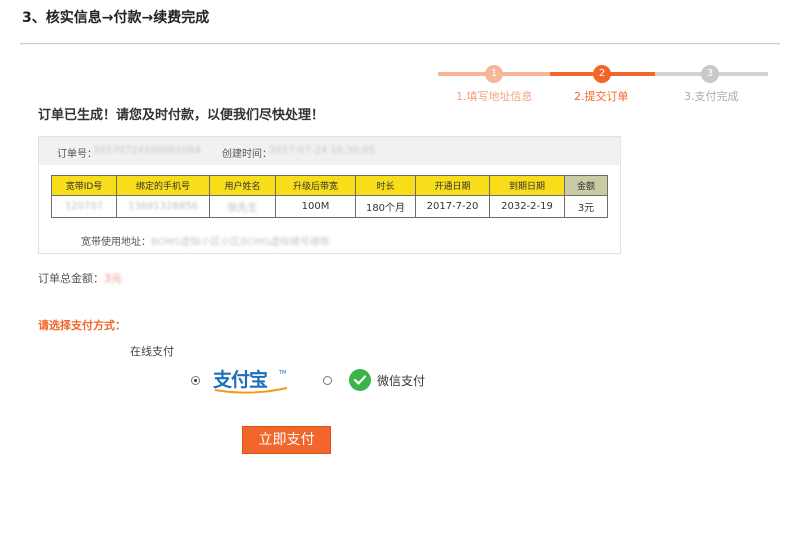 This screenshot has width=800, height=551. Describe the element at coordinates (601, 96) in the screenshot. I see `step-label-2: 2.提交订单` at that location.